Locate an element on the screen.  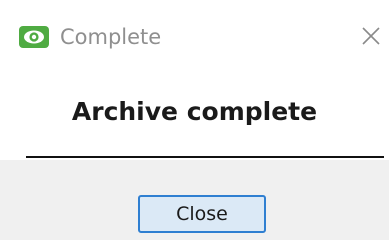
close-button: Close is located at coordinates (202, 214).